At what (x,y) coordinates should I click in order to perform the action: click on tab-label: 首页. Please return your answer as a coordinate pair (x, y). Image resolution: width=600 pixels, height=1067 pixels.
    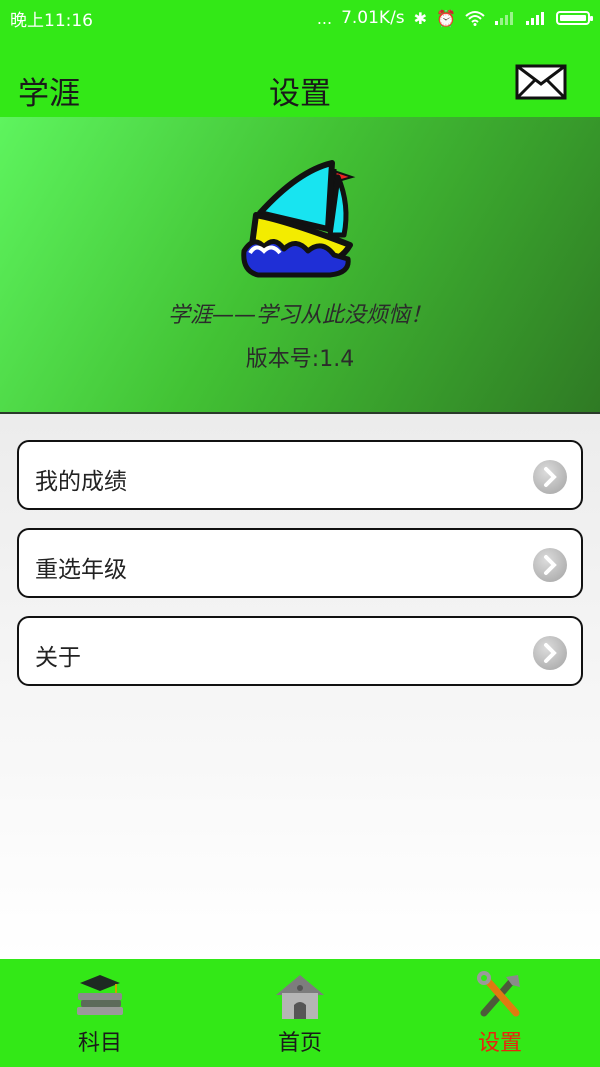
    Looking at the image, I should click on (299, 1043).